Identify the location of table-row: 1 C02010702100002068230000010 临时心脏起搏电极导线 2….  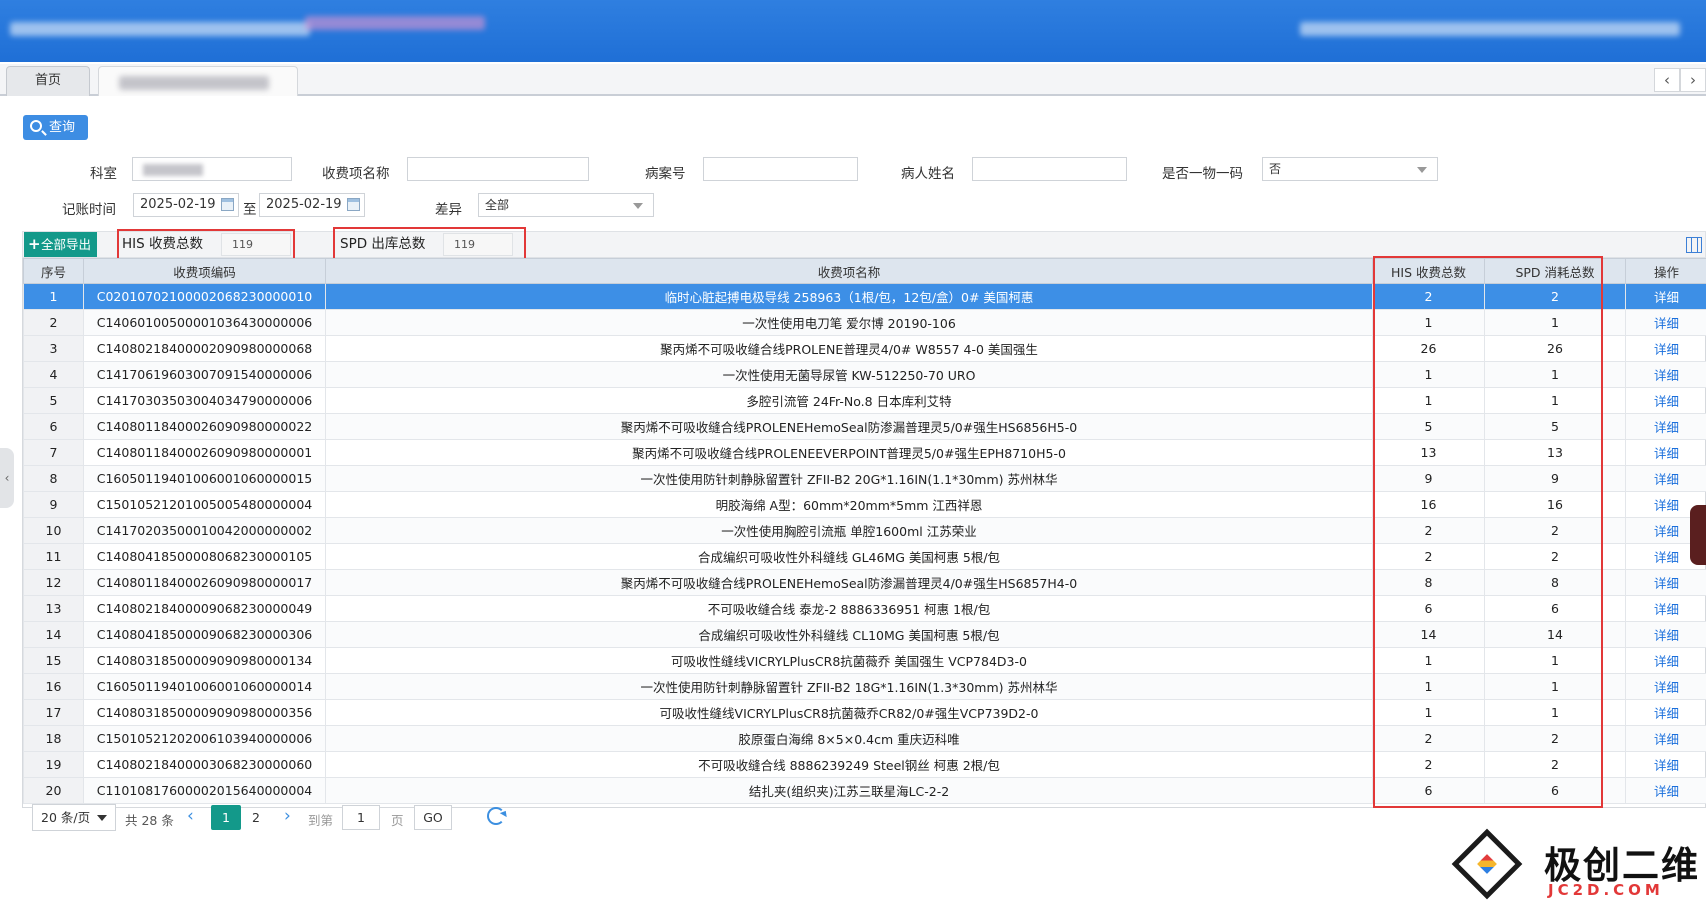
(864, 296).